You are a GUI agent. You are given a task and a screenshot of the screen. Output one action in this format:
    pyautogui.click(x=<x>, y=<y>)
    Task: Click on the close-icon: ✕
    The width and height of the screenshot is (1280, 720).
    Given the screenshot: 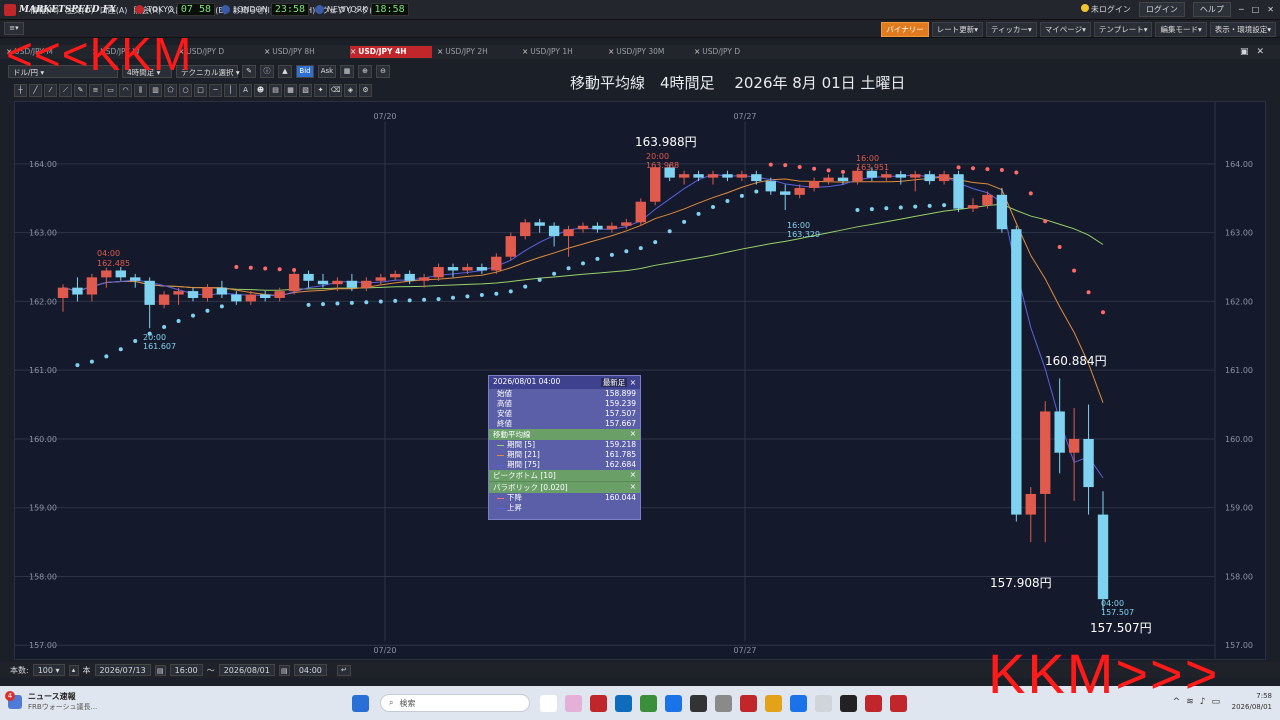 What is the action you would take?
    pyautogui.click(x=1270, y=9)
    